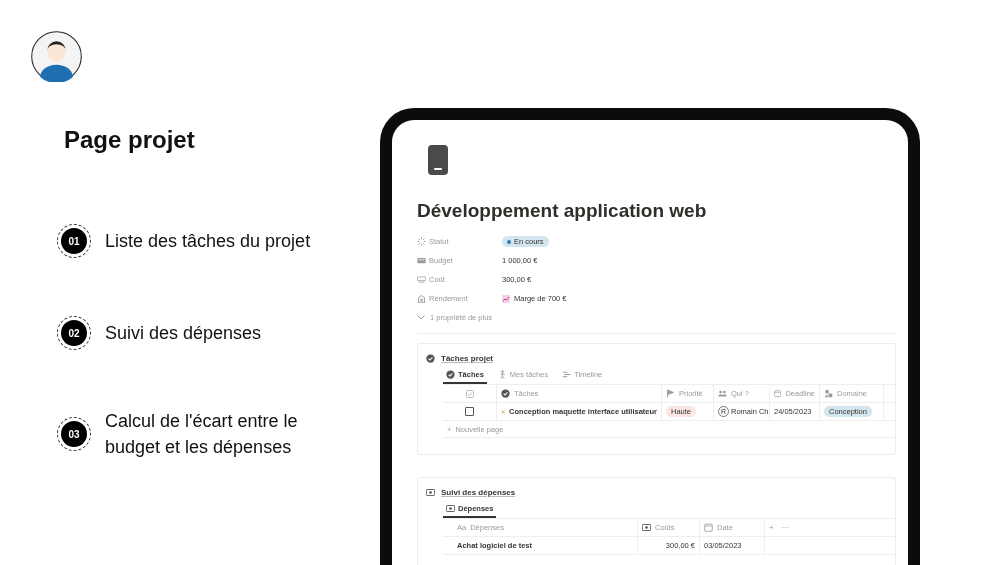 This screenshot has height=565, width=1005. I want to click on chevron-down-icon, so click(421, 317).